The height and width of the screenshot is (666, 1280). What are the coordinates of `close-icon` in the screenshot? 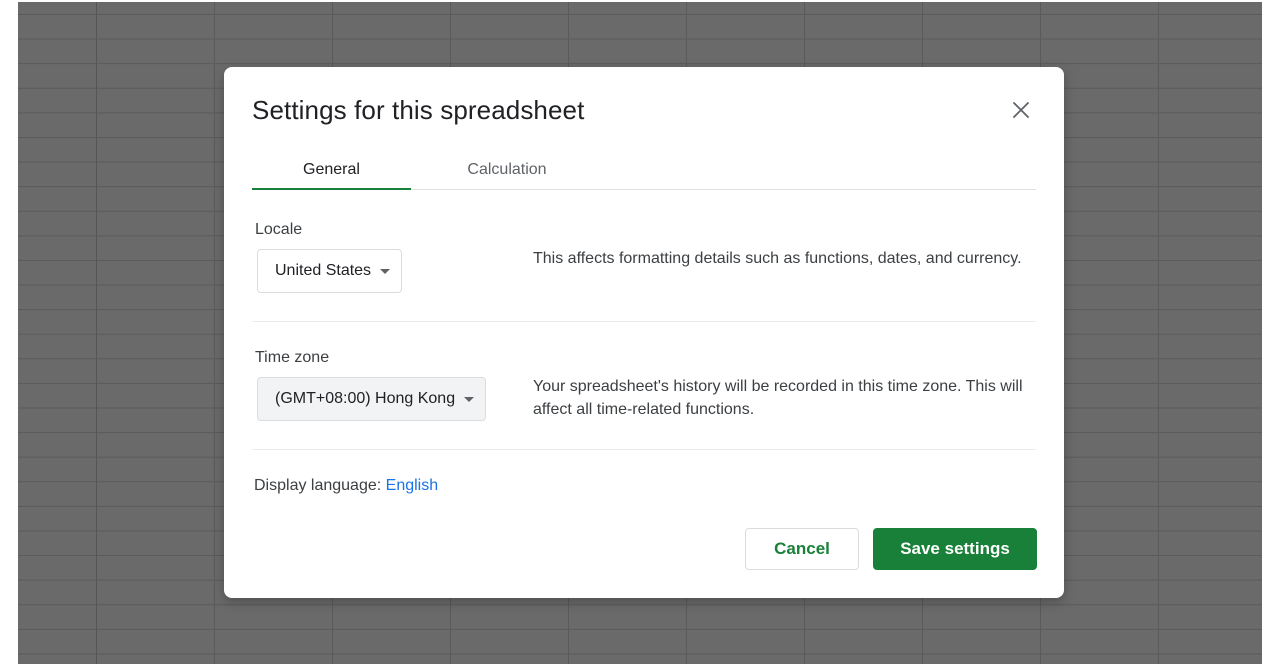 It's located at (1021, 110).